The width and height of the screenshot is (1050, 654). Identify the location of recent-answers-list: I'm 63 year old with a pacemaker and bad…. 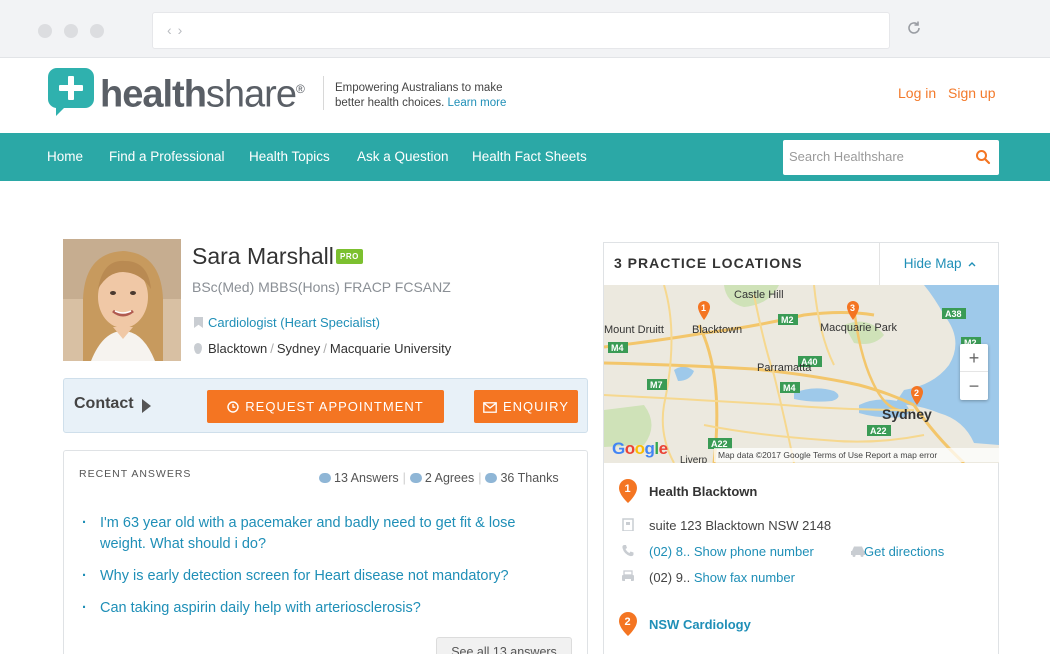
(317, 571).